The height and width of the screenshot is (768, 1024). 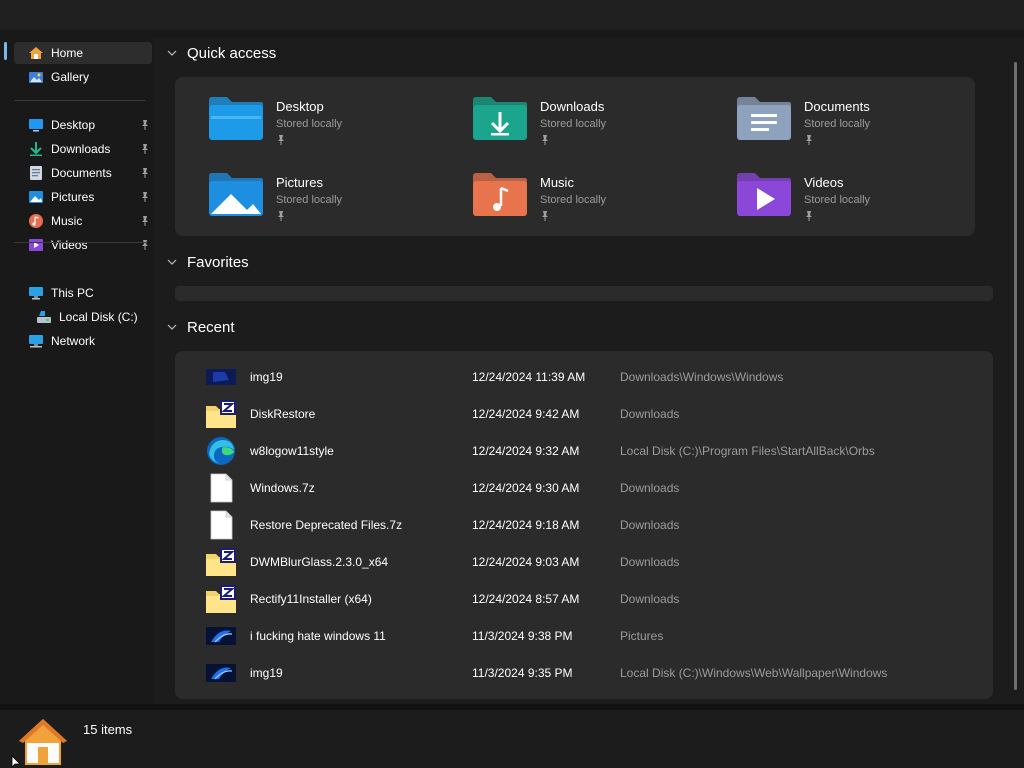 What do you see at coordinates (512, 15) in the screenshot?
I see `title-bar` at bounding box center [512, 15].